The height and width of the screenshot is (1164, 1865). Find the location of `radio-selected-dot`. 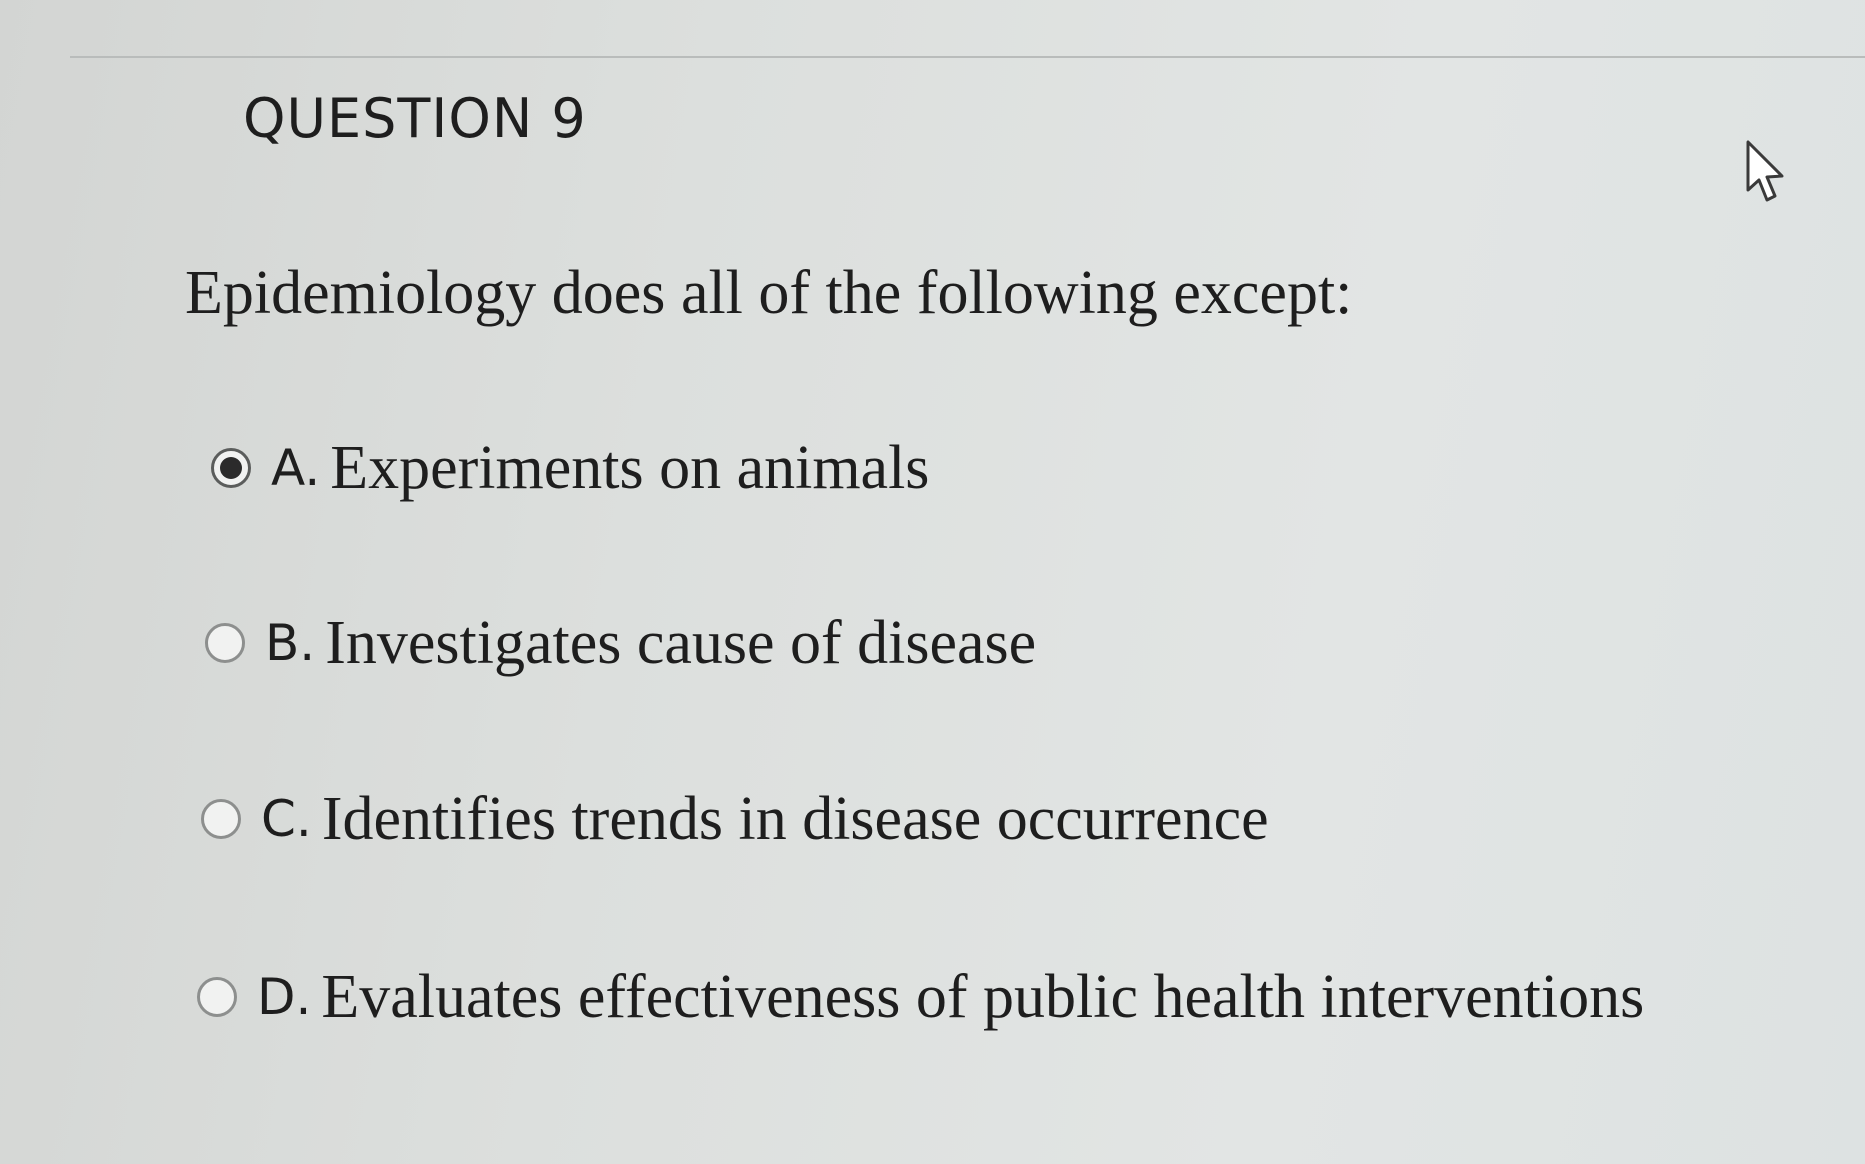

radio-selected-dot is located at coordinates (231, 468).